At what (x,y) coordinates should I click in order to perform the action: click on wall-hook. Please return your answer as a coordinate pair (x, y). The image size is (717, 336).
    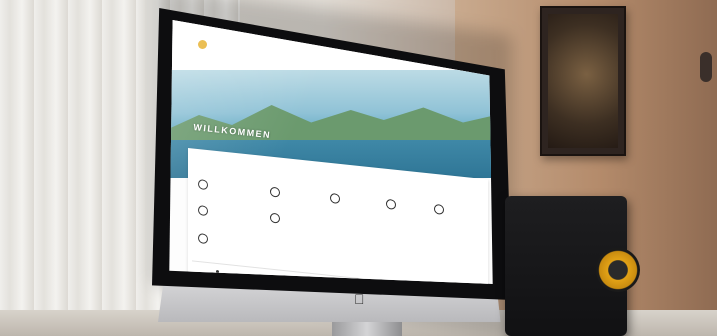
    Looking at the image, I should click on (706, 67).